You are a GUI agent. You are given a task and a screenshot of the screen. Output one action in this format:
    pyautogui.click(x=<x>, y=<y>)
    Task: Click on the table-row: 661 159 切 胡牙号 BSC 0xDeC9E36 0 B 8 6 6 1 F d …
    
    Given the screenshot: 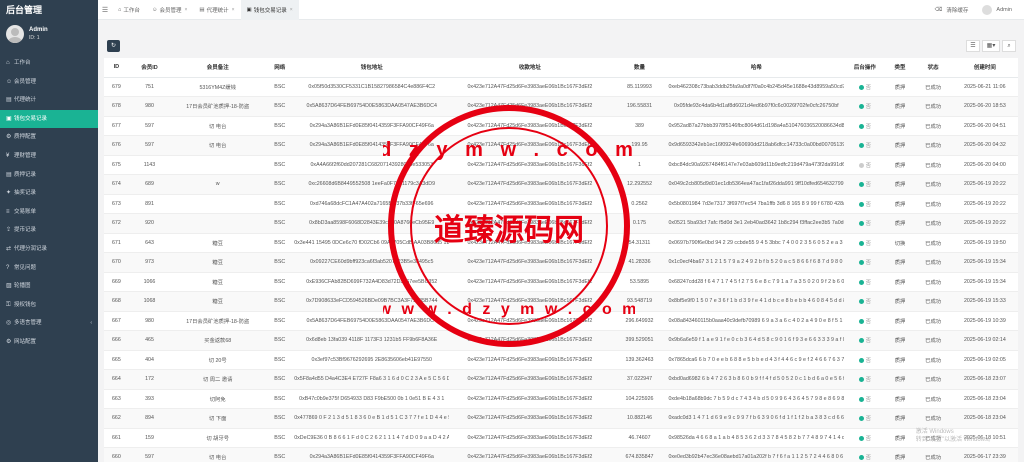 What is the action you would take?
    pyautogui.click(x=561, y=438)
    